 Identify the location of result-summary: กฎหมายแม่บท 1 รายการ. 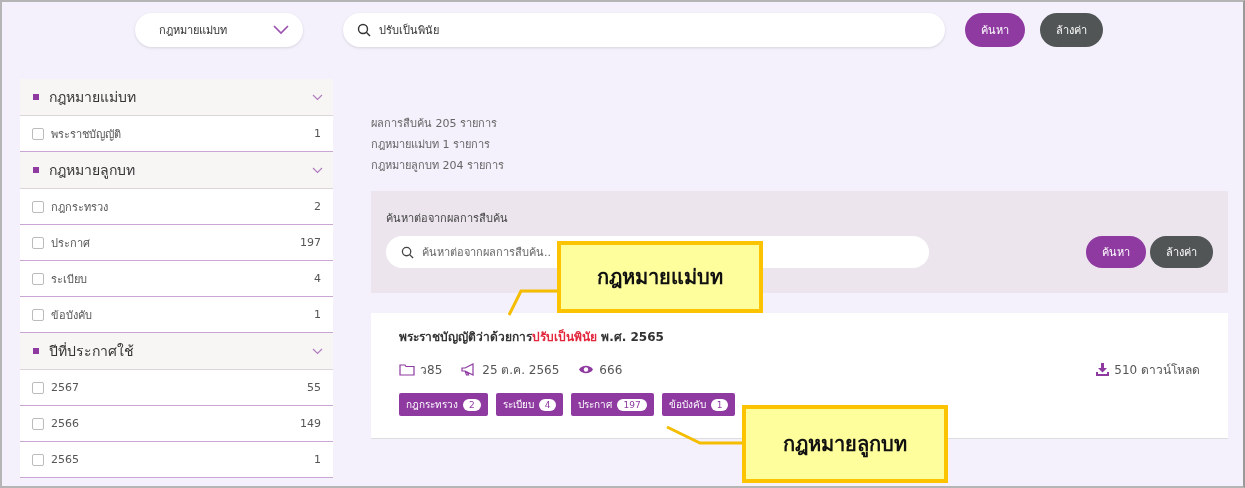
(431, 145).